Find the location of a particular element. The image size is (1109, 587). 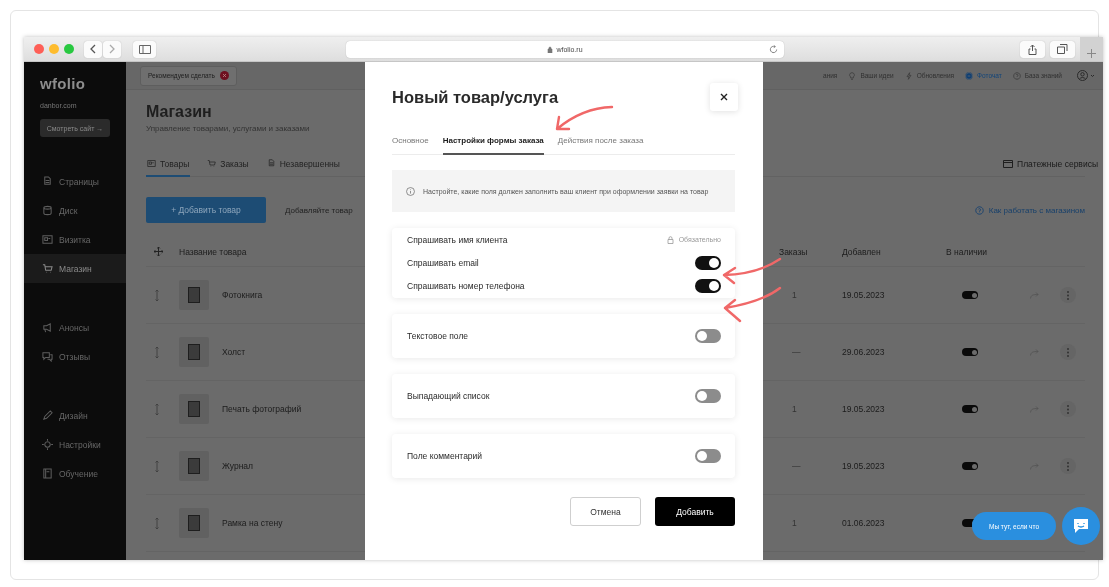

cancel-button: Отмена is located at coordinates (605, 512).